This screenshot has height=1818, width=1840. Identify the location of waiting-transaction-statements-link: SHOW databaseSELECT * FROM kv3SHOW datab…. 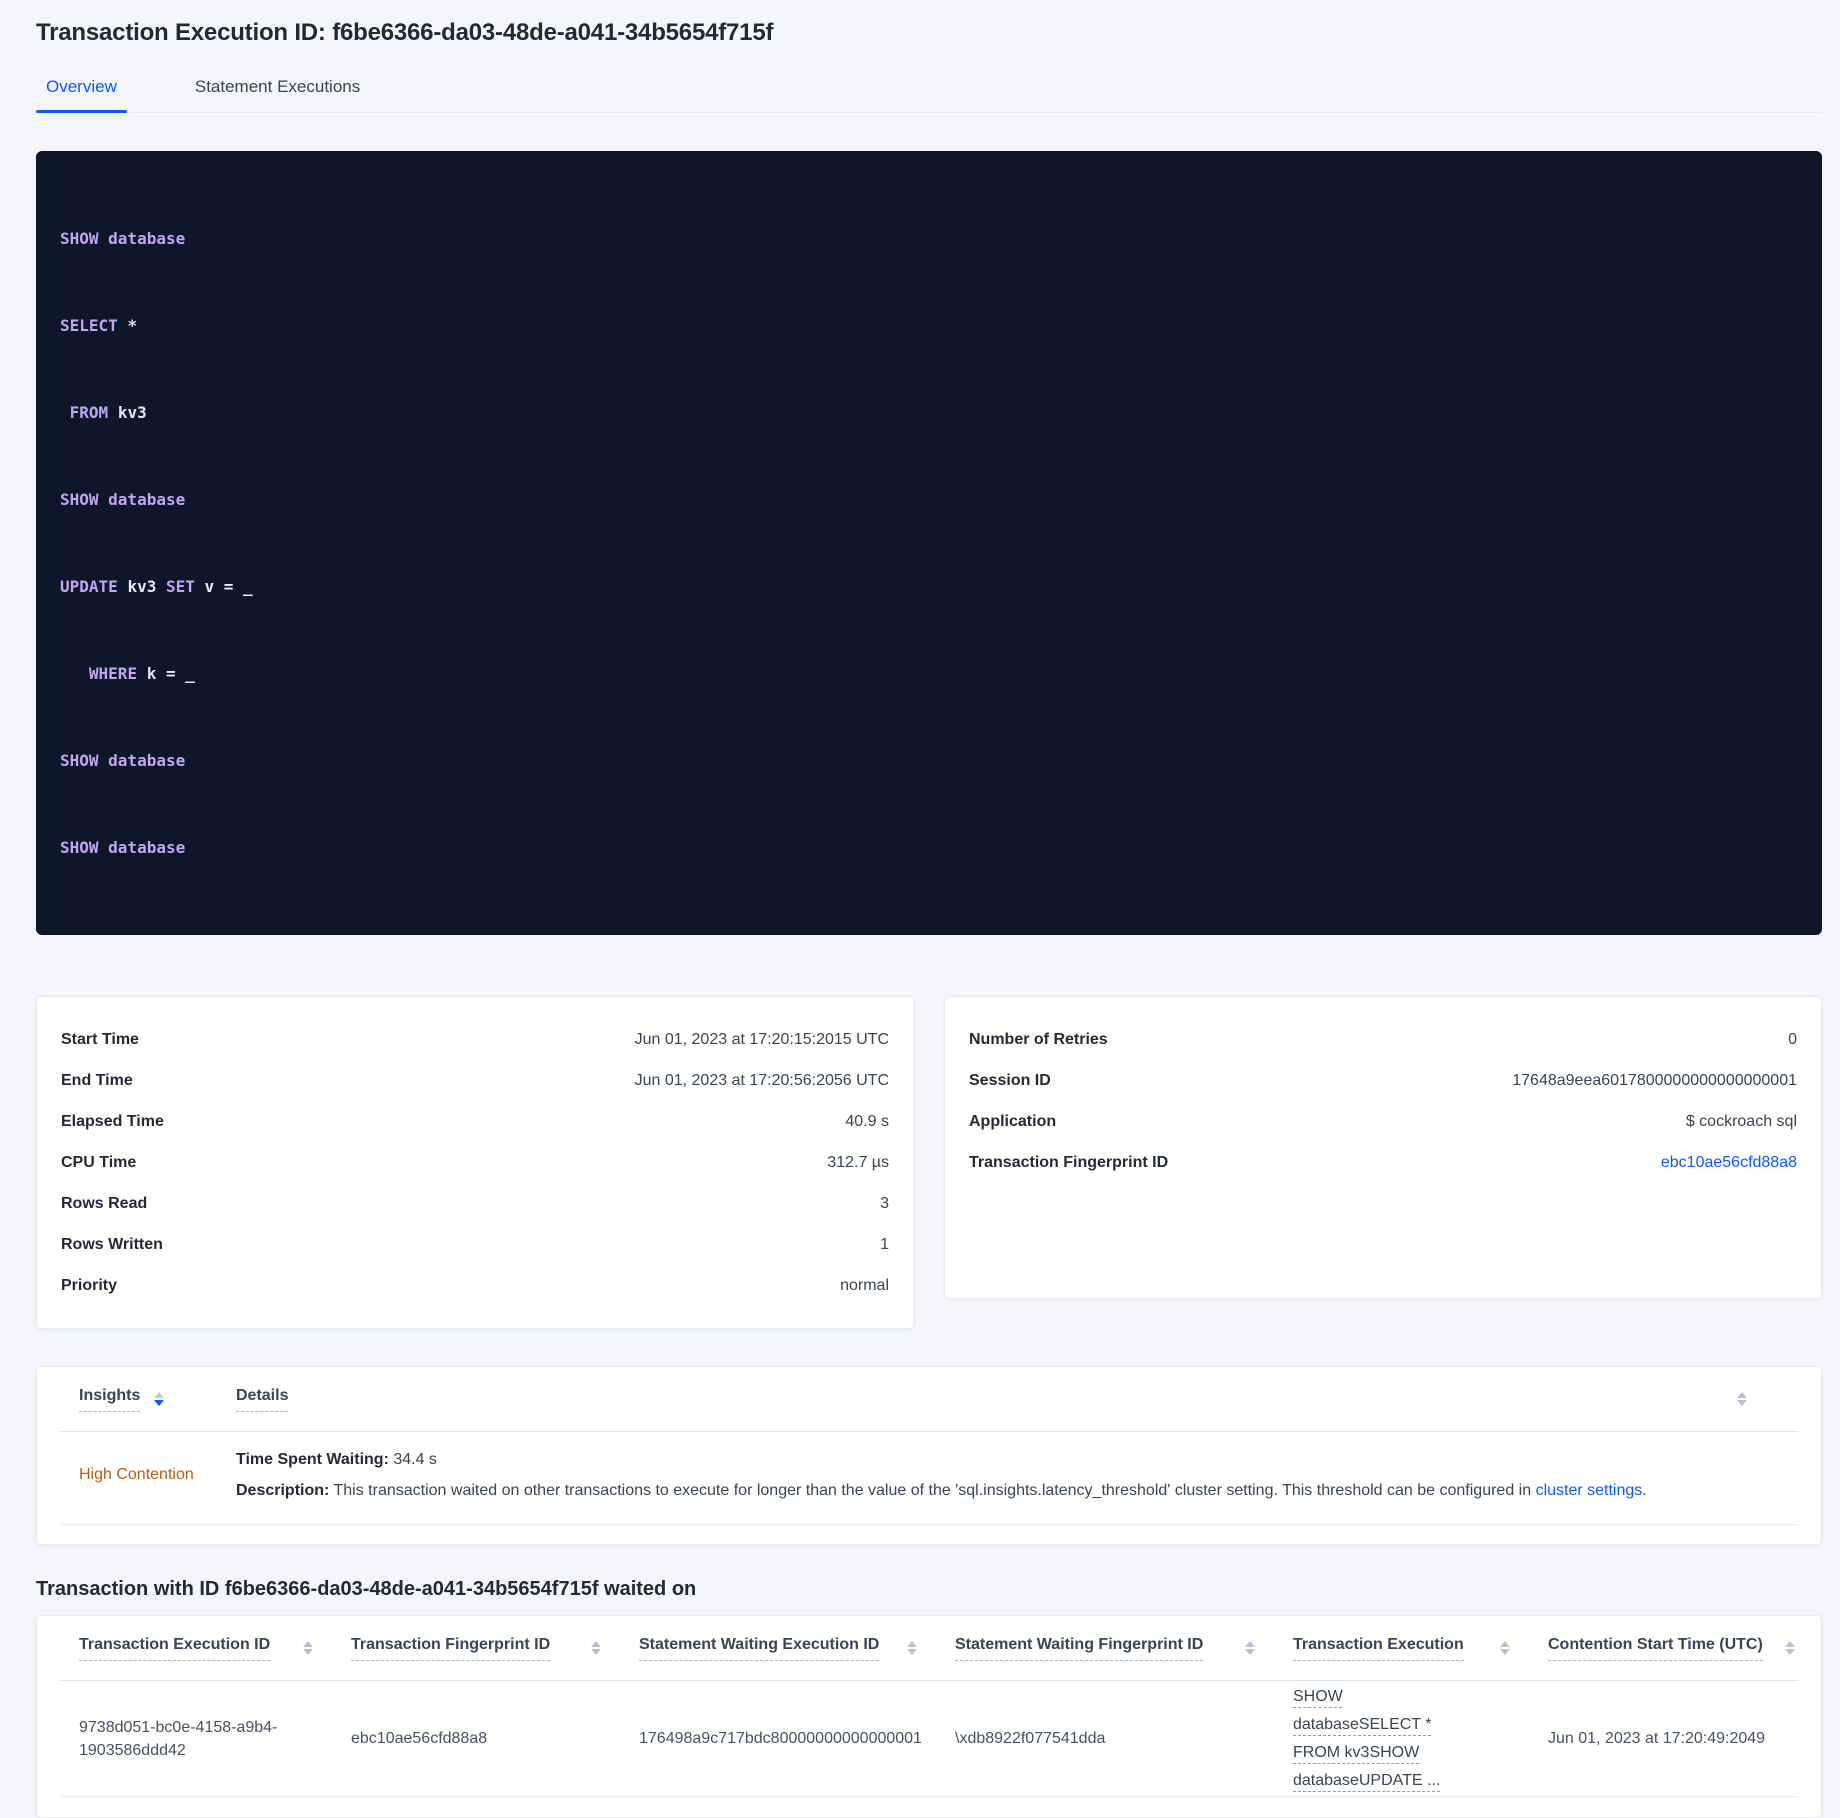
(1379, 1739).